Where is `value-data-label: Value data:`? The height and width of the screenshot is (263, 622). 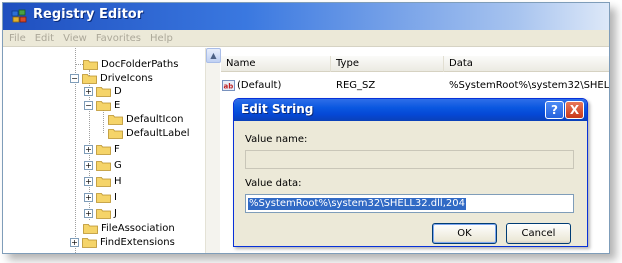 value-data-label: Value data: is located at coordinates (273, 183).